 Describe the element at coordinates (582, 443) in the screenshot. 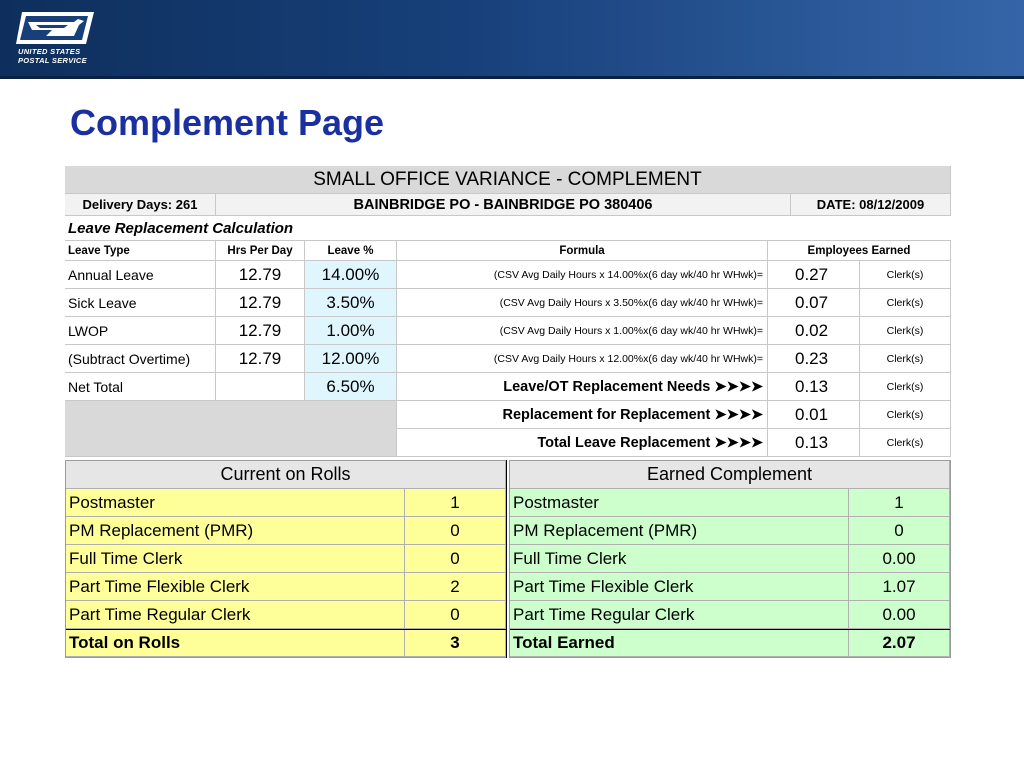

I see `total-leave-replacement-label: Total Leave Replacement ➤➤➤➤` at that location.